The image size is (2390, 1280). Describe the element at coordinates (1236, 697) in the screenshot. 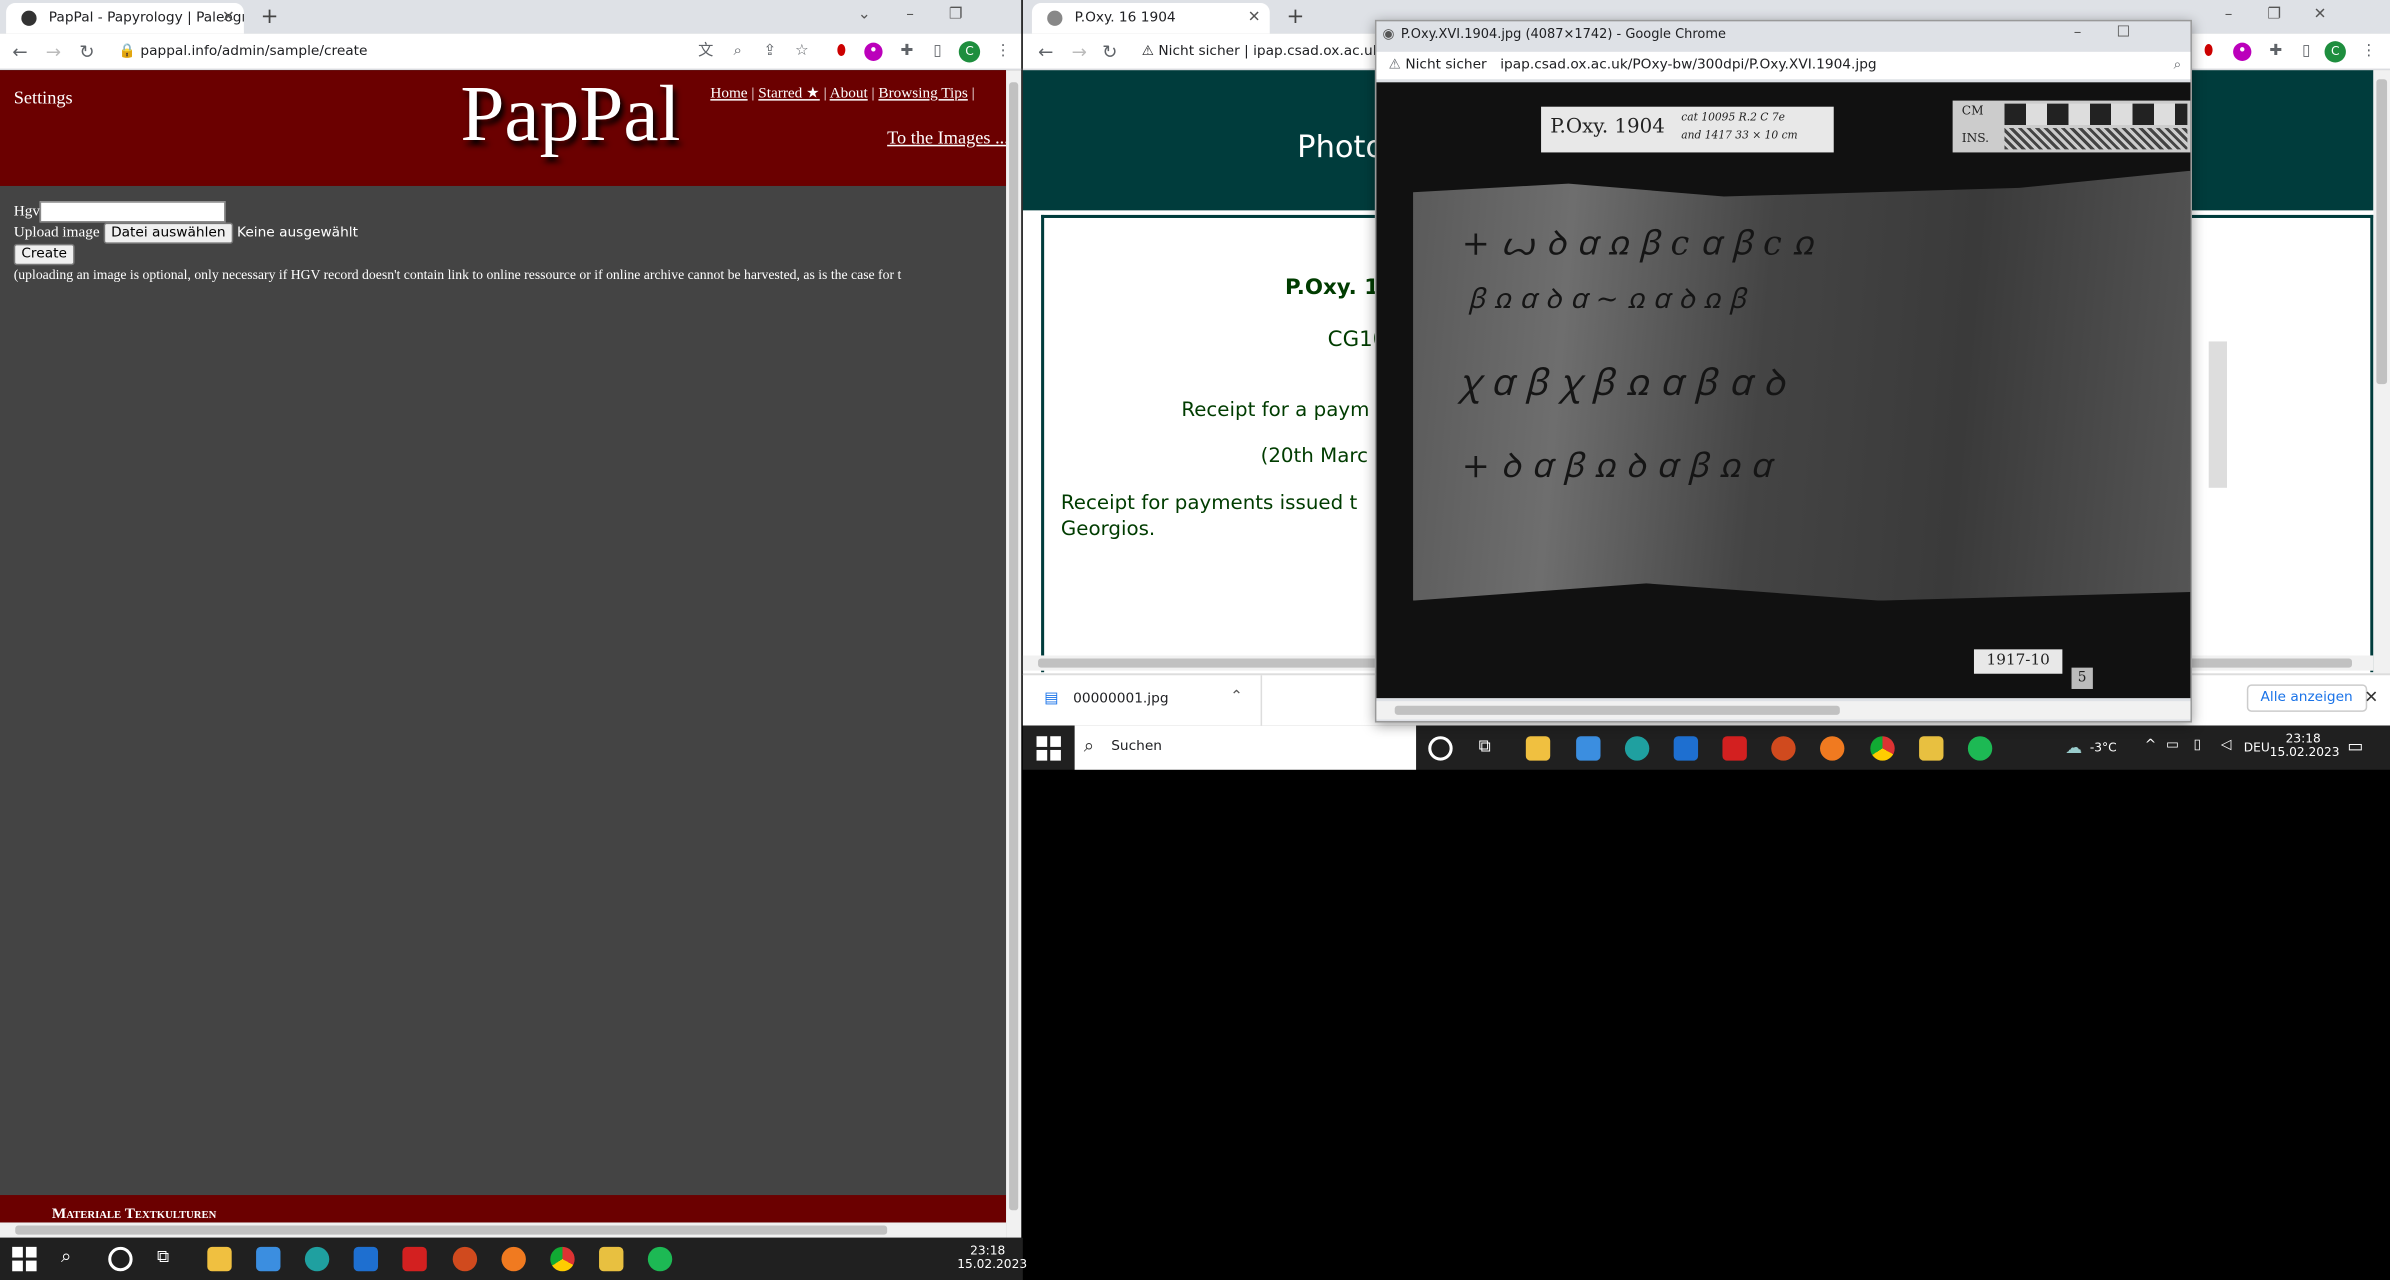

I see `chevron-up-icon: ⌃` at that location.